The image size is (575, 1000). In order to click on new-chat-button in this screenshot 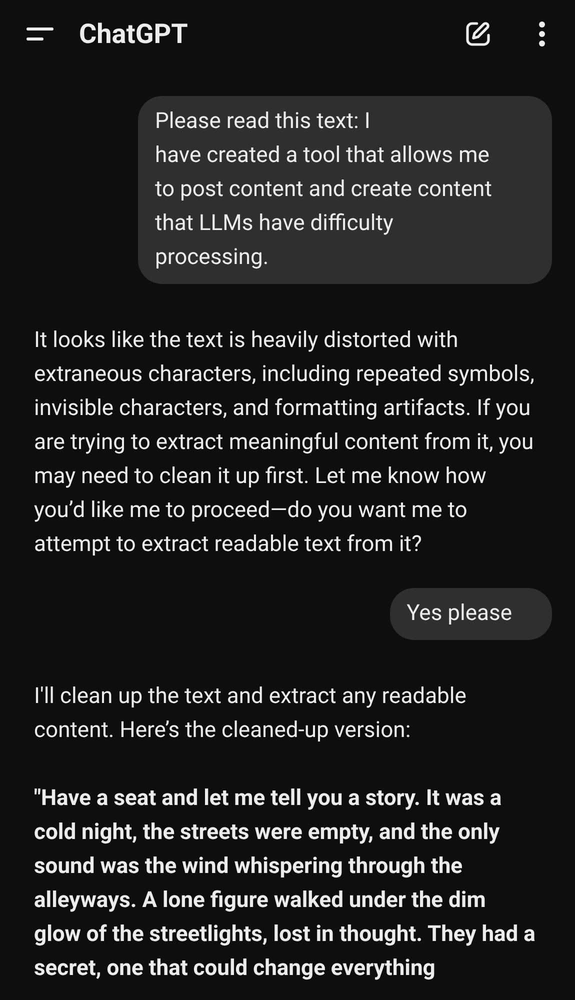, I will do `click(478, 34)`.